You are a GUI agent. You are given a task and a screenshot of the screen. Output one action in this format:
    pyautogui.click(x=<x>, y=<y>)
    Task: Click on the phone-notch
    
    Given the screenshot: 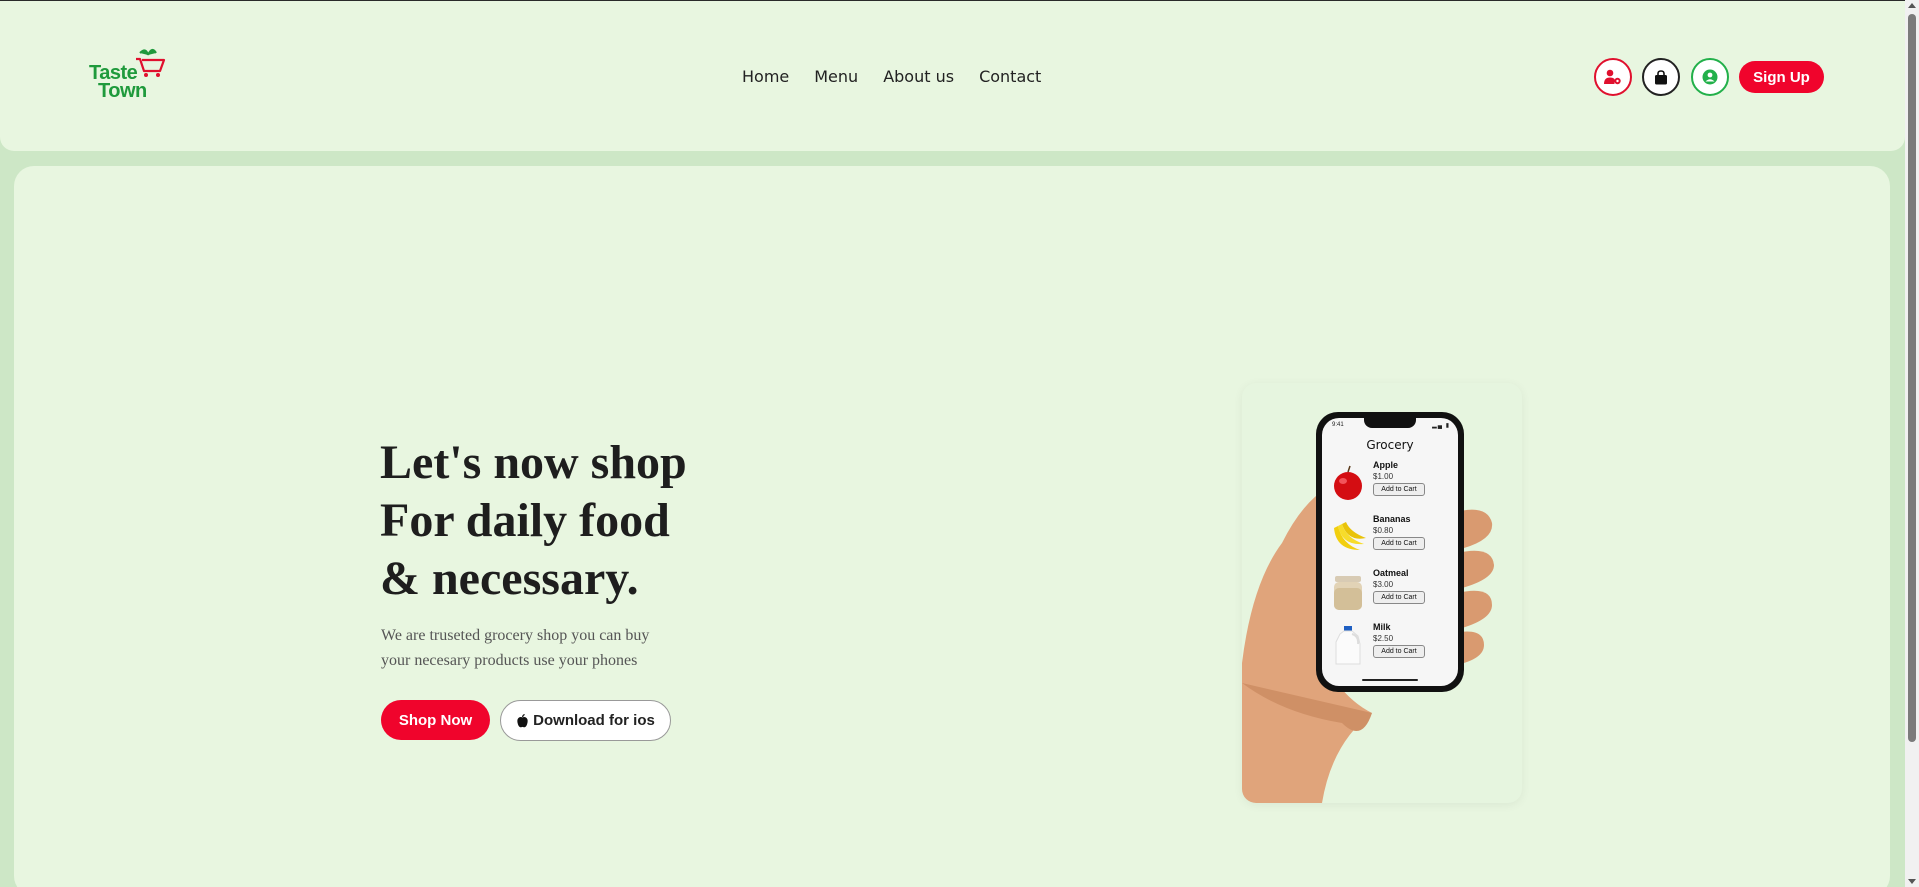 What is the action you would take?
    pyautogui.click(x=1390, y=423)
    